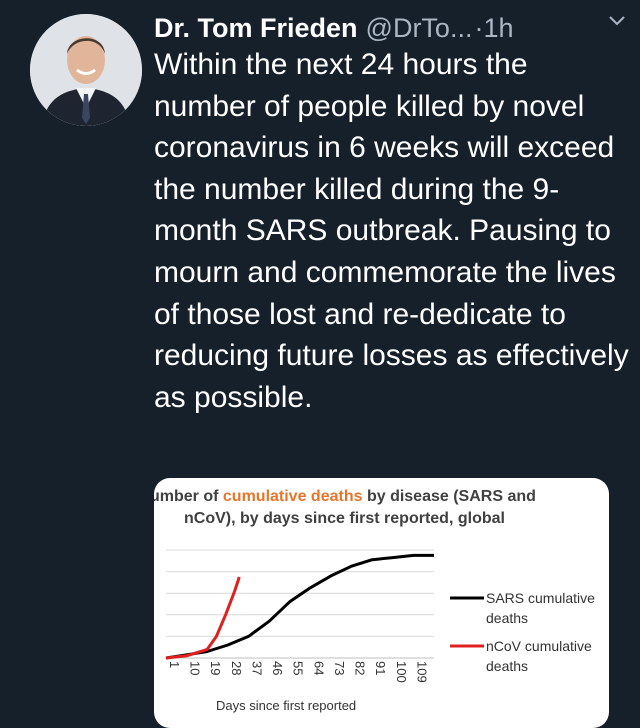 The width and height of the screenshot is (640, 728). I want to click on x-tick-label: 1, so click(174, 664).